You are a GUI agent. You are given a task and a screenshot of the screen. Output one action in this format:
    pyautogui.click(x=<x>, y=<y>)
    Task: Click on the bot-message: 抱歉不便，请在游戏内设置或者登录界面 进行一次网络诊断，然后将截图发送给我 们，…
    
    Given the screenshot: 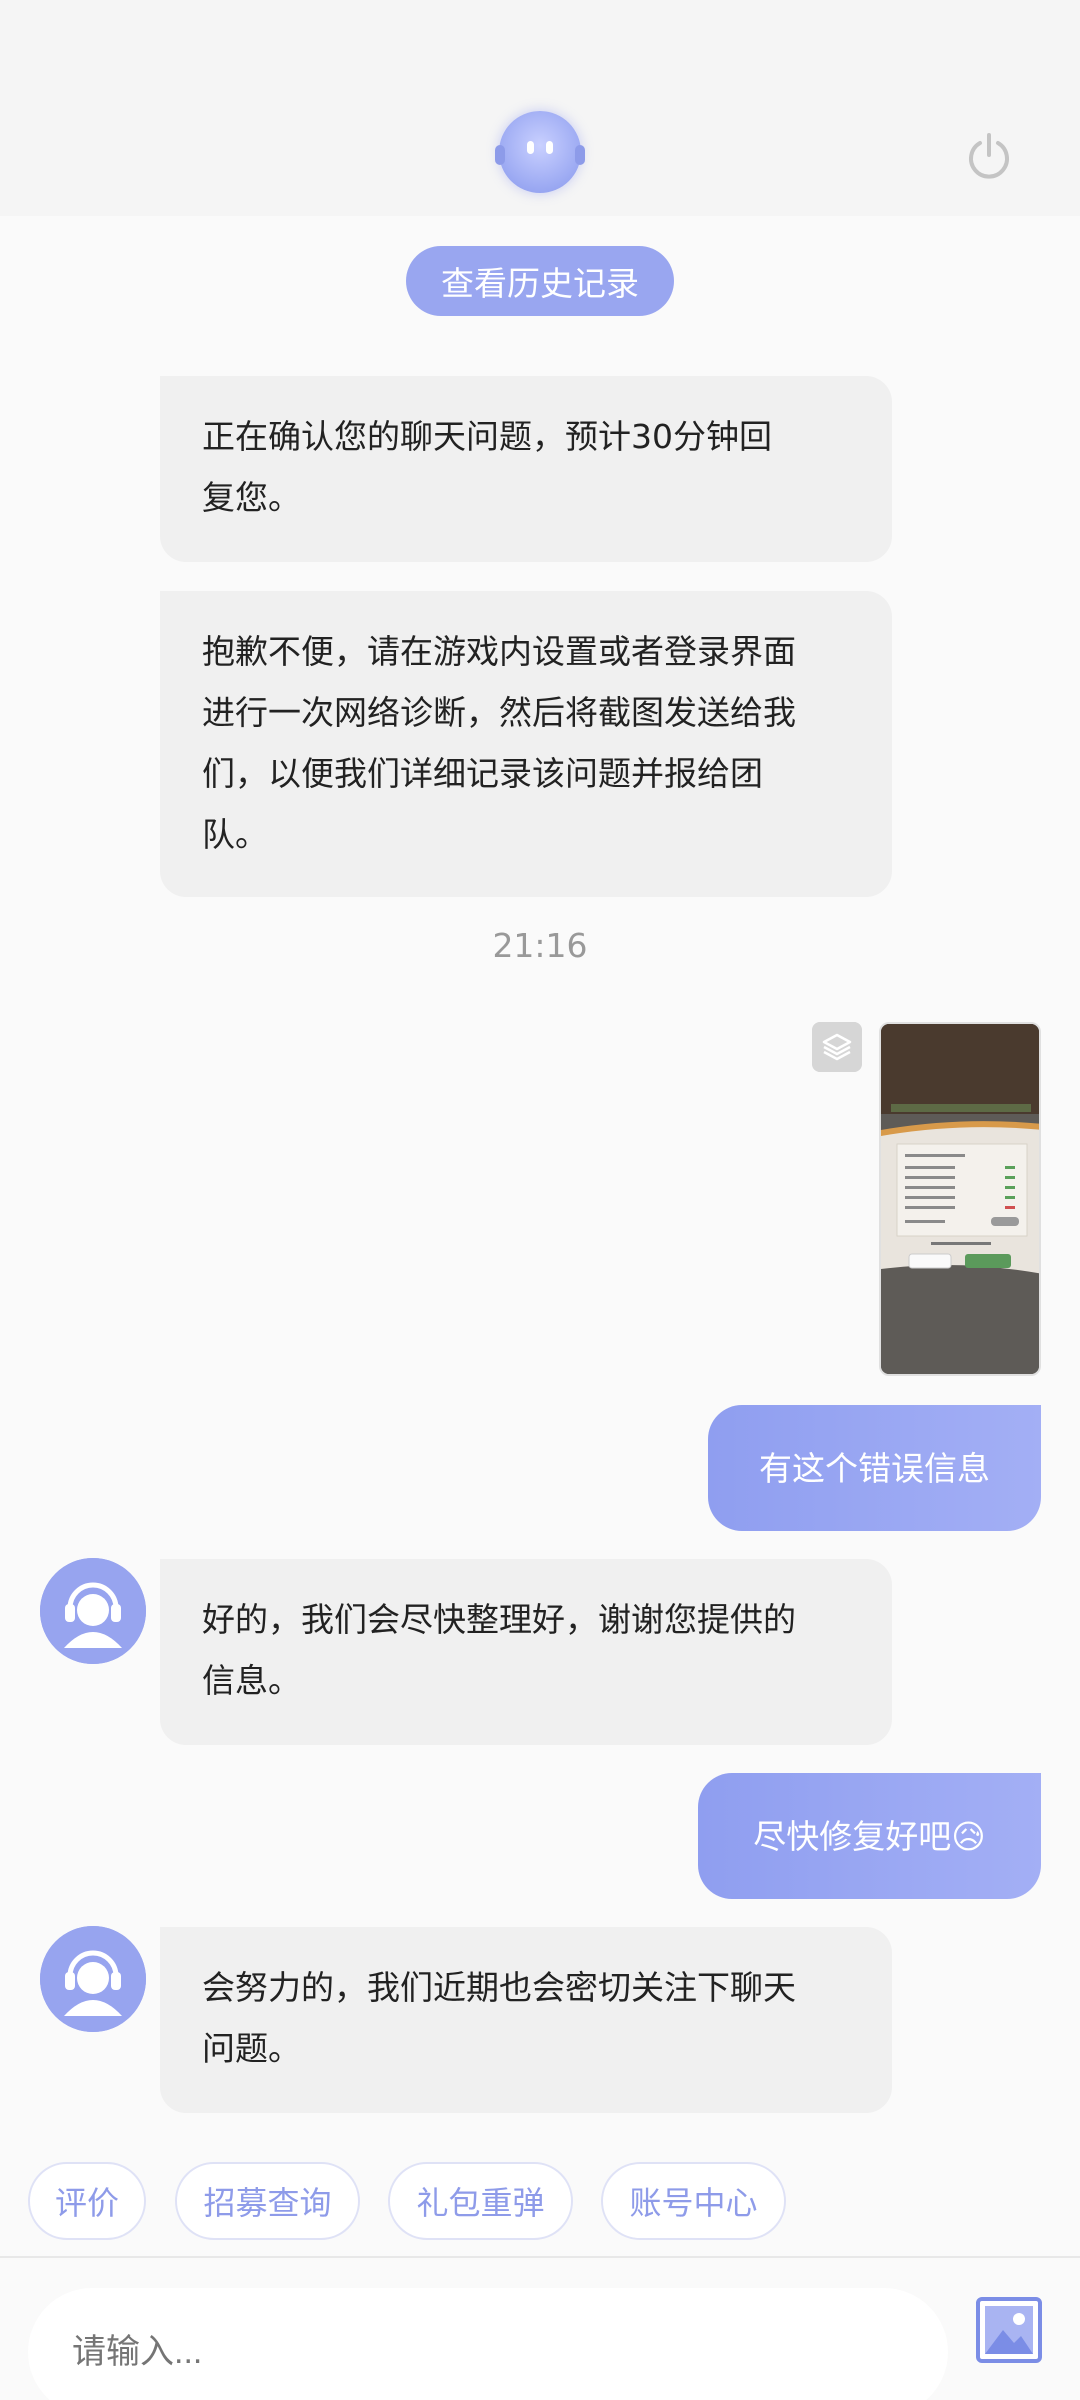 What is the action you would take?
    pyautogui.click(x=526, y=744)
    